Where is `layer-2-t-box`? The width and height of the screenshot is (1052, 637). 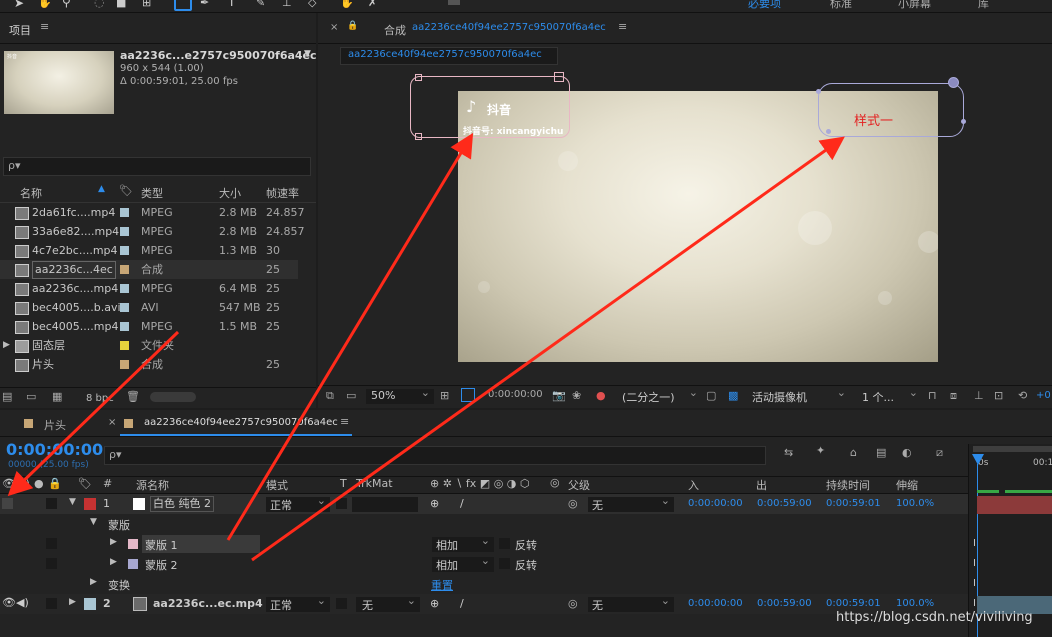
layer-2-t-box is located at coordinates (341, 603).